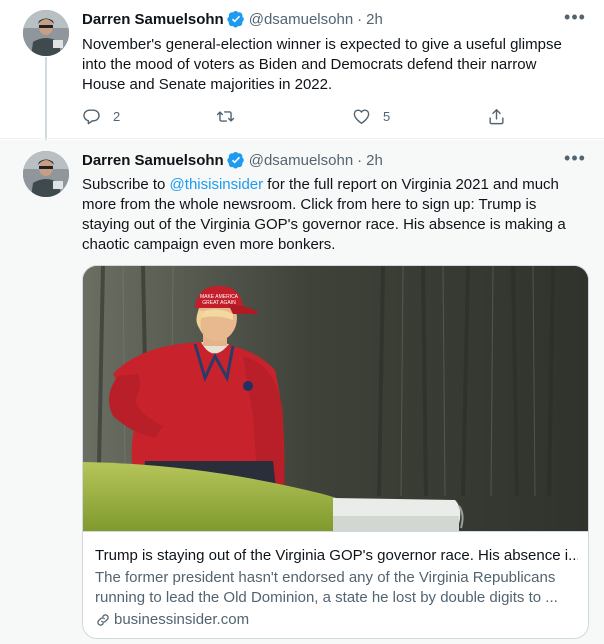  What do you see at coordinates (297, 116) in the screenshot?
I see `tweet-actions: 2 5` at bounding box center [297, 116].